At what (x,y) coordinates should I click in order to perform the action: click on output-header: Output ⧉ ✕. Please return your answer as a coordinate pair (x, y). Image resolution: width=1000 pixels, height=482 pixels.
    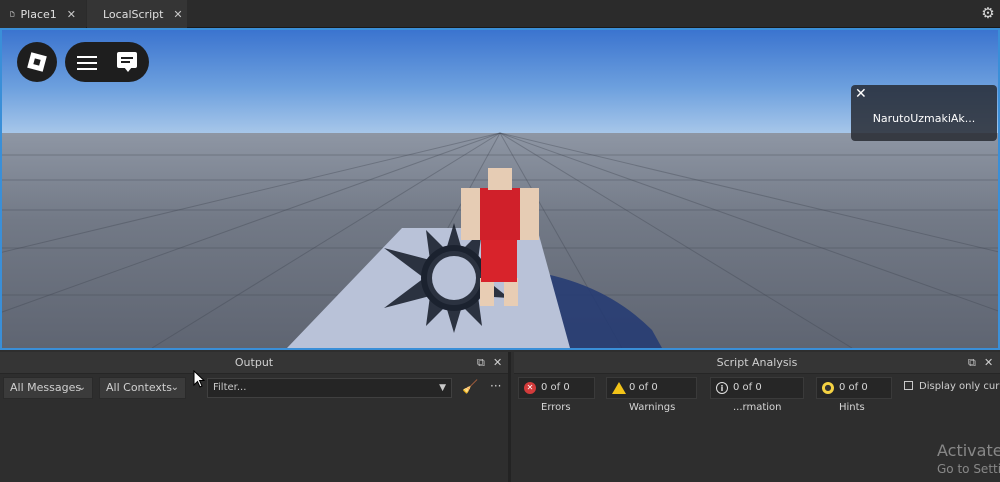
    Looking at the image, I should click on (254, 363).